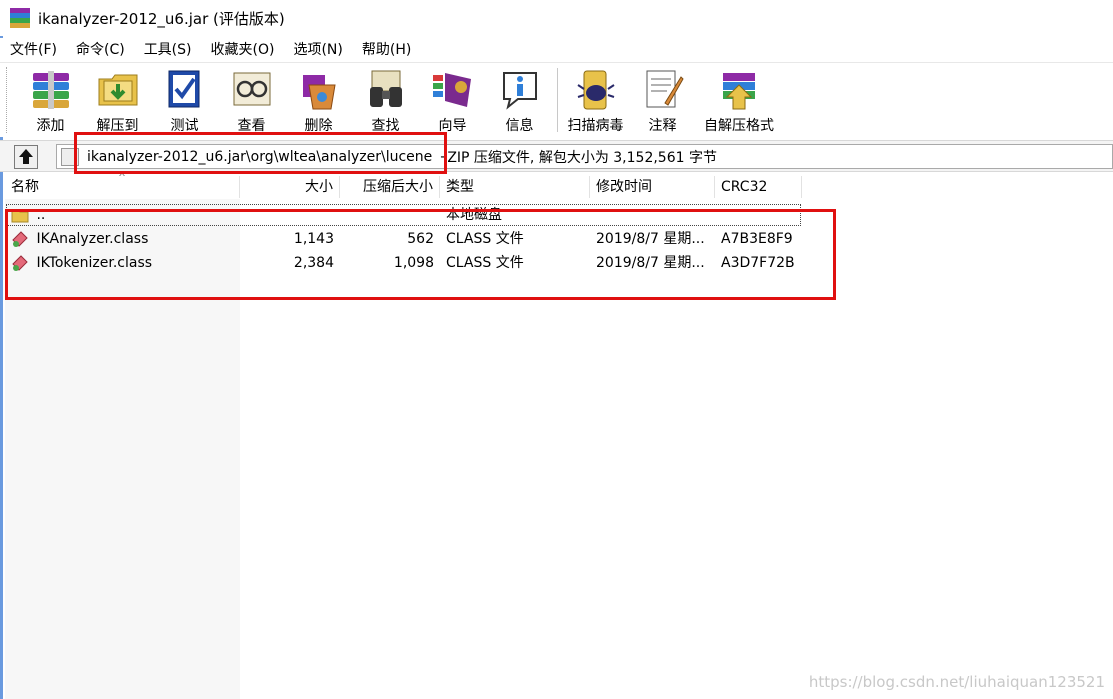  I want to click on file-list-header: 名称 大小 压缩后大小 类型 修改时间 CRC32, so click(403, 187).